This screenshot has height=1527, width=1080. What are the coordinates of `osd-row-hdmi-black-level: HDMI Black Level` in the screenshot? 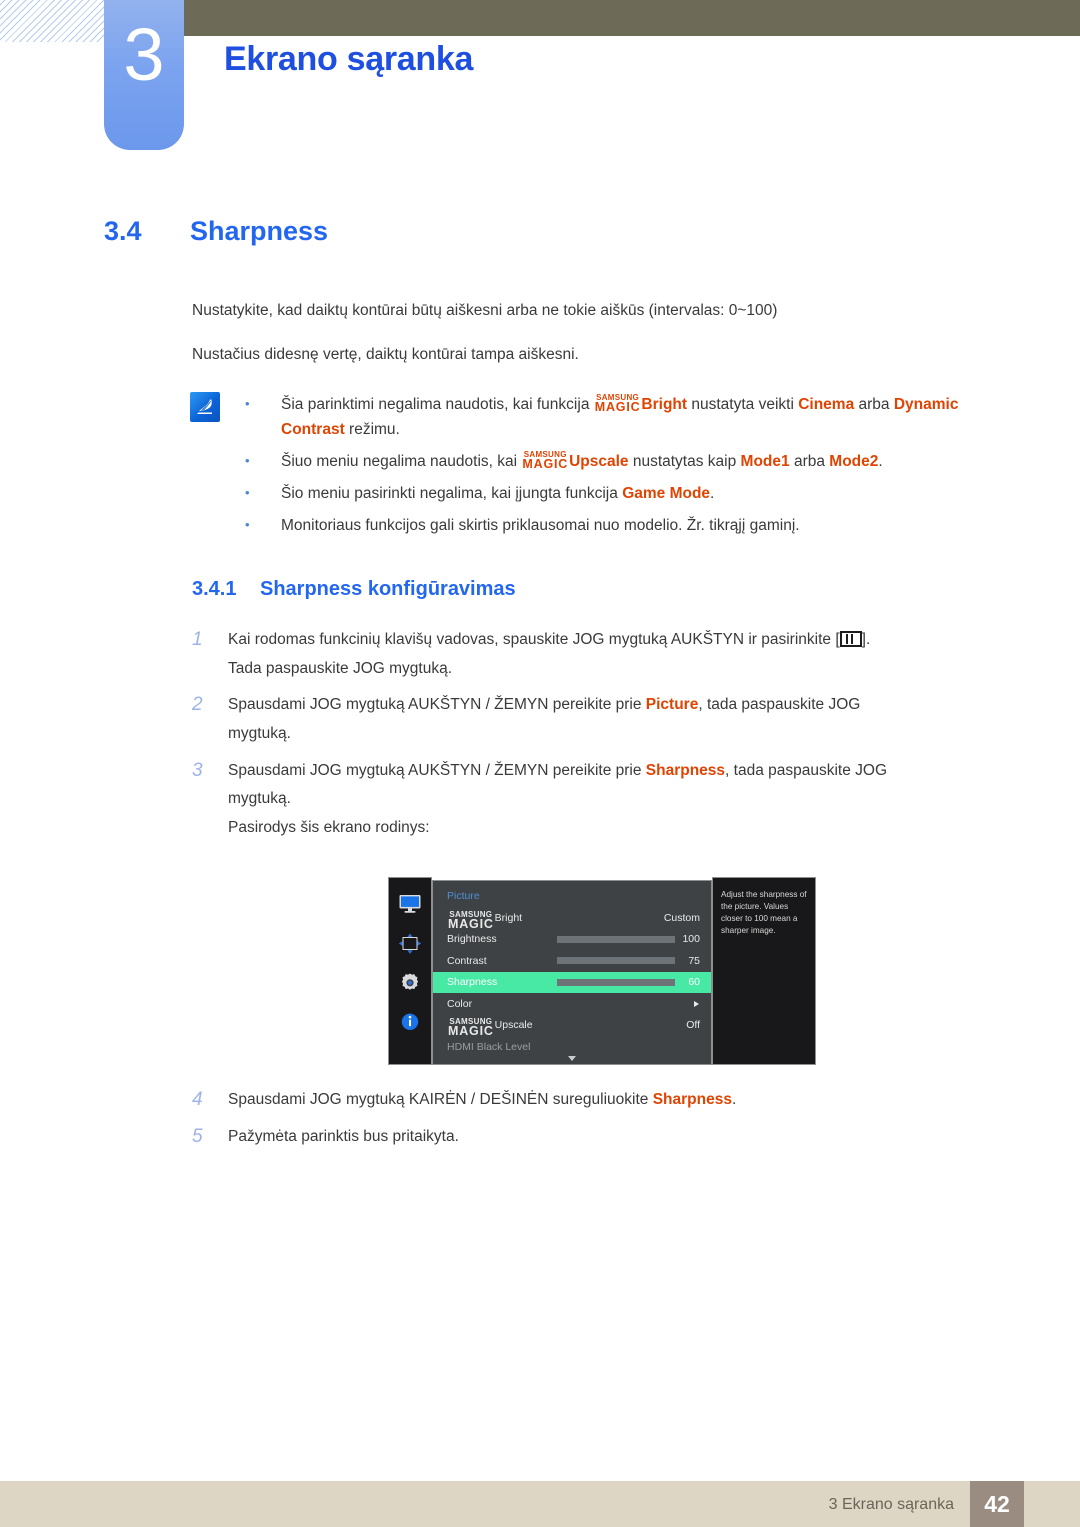 It's located at (572, 1047).